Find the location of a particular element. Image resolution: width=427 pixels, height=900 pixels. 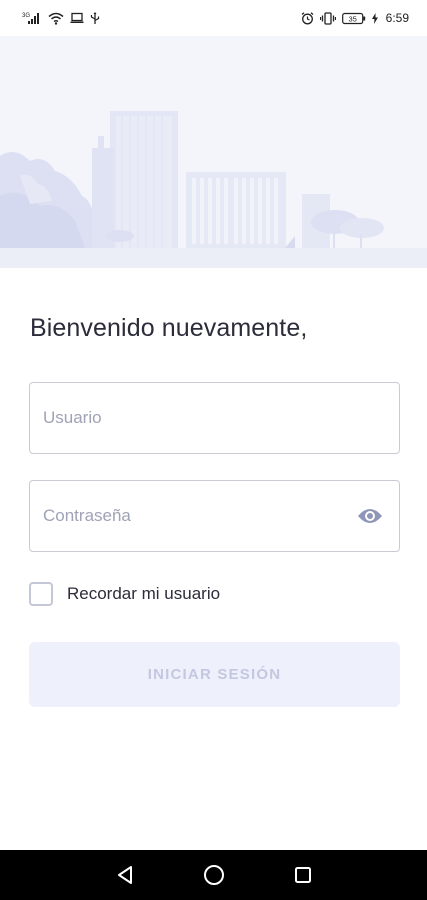

show-password-icon is located at coordinates (370, 516).